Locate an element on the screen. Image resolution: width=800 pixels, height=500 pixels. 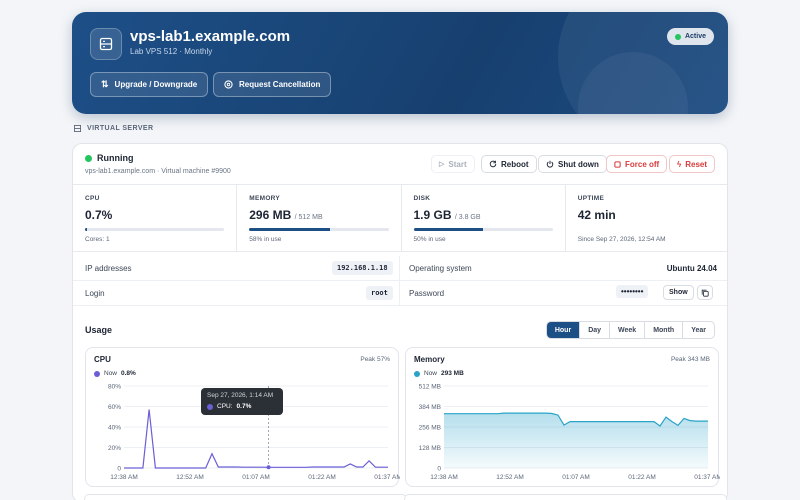
memory-usage-bar is located at coordinates (319, 229).